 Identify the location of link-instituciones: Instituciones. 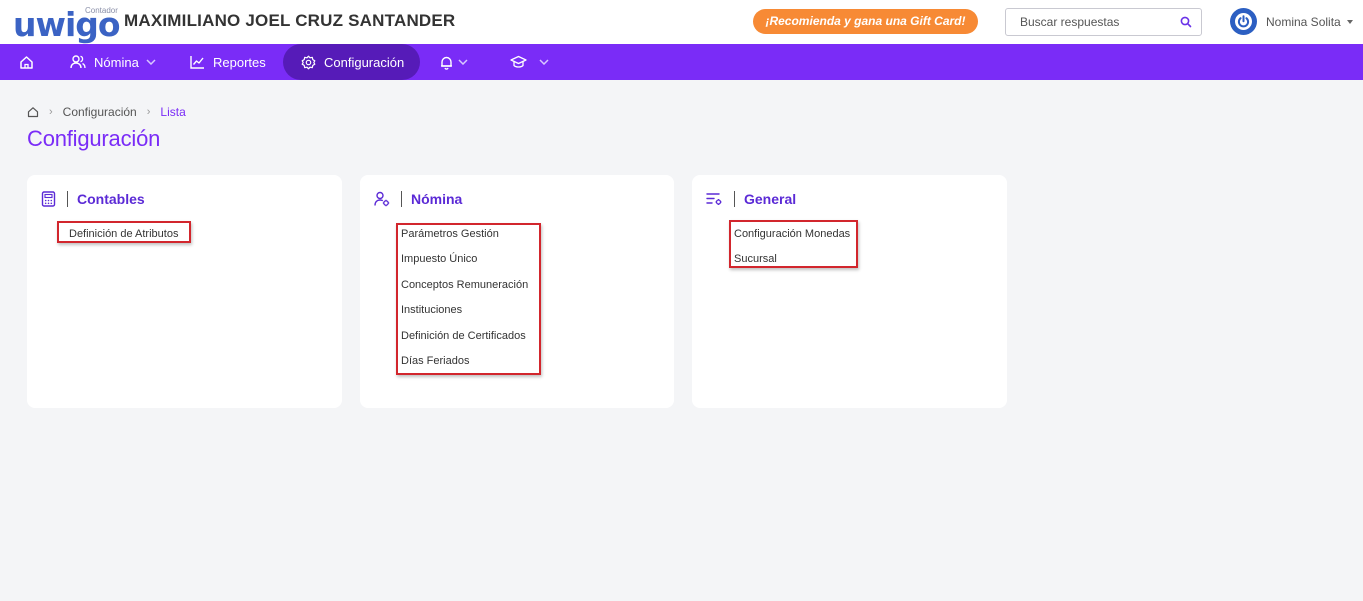
(464, 315).